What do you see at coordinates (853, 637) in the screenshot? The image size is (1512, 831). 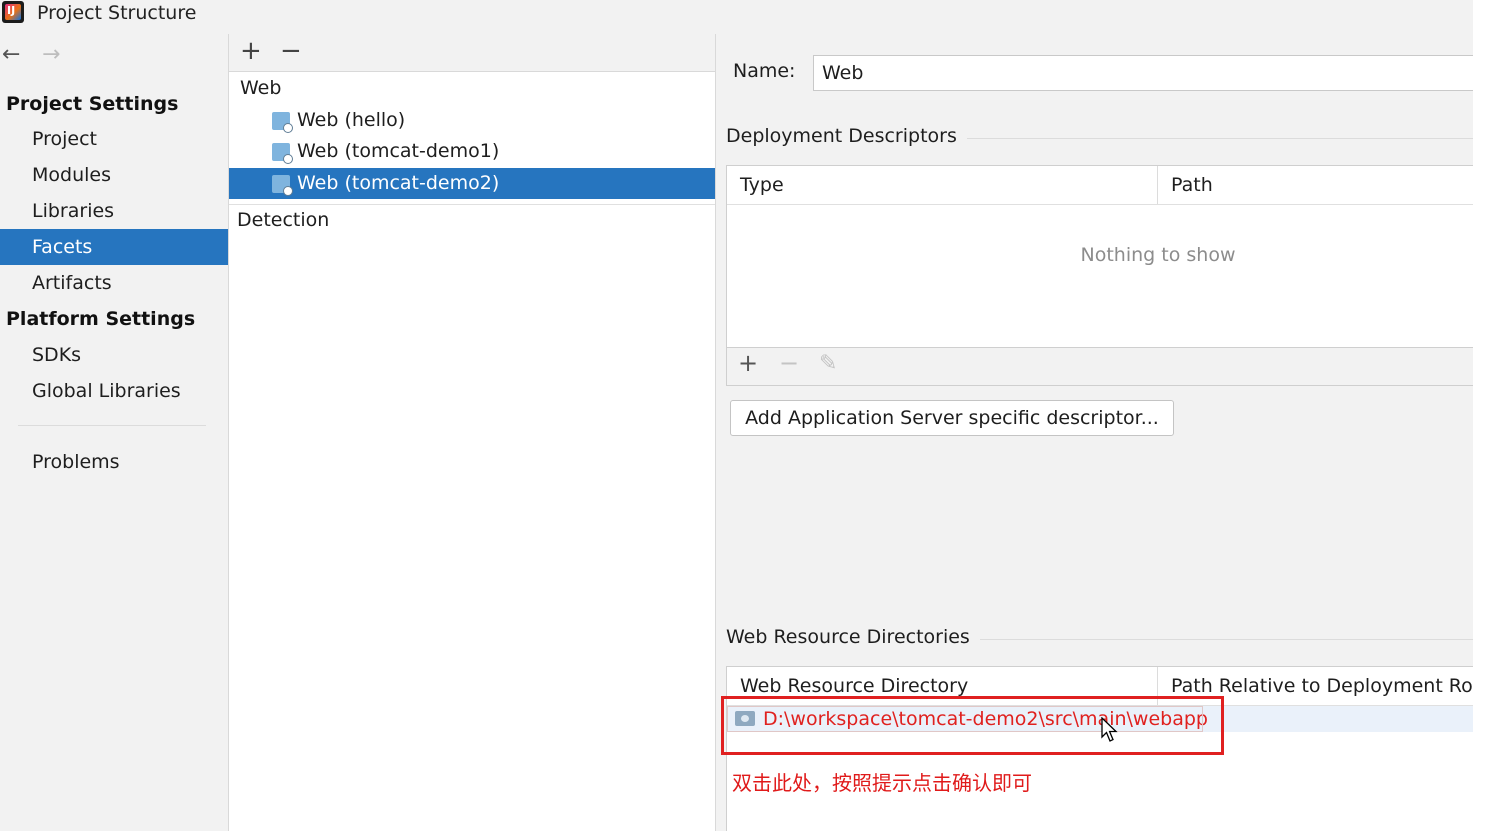 I see `web-resource-directories-title: Web Resource Directories` at bounding box center [853, 637].